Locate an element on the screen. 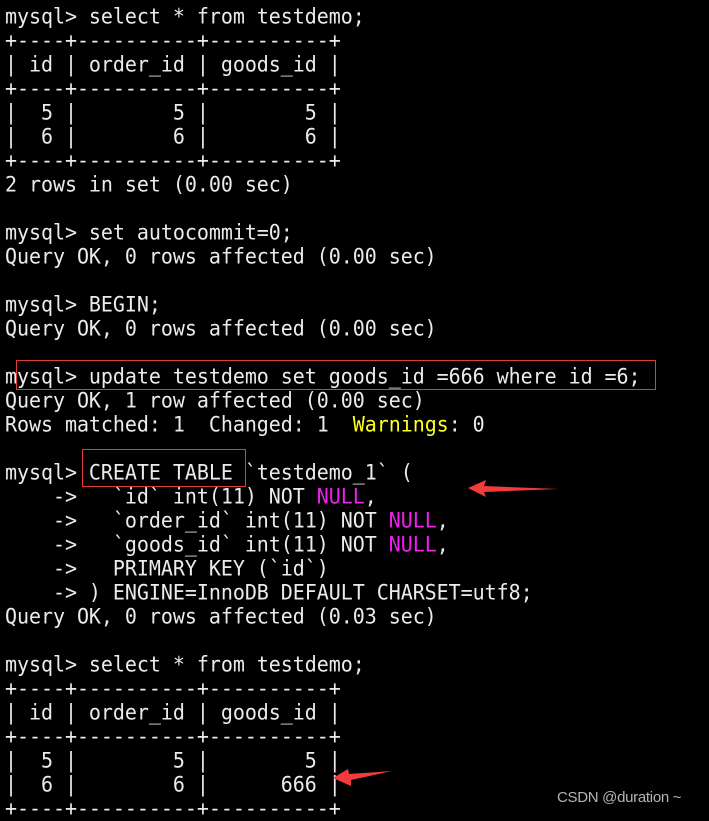  arrow-create-table-icon is located at coordinates (513, 488).